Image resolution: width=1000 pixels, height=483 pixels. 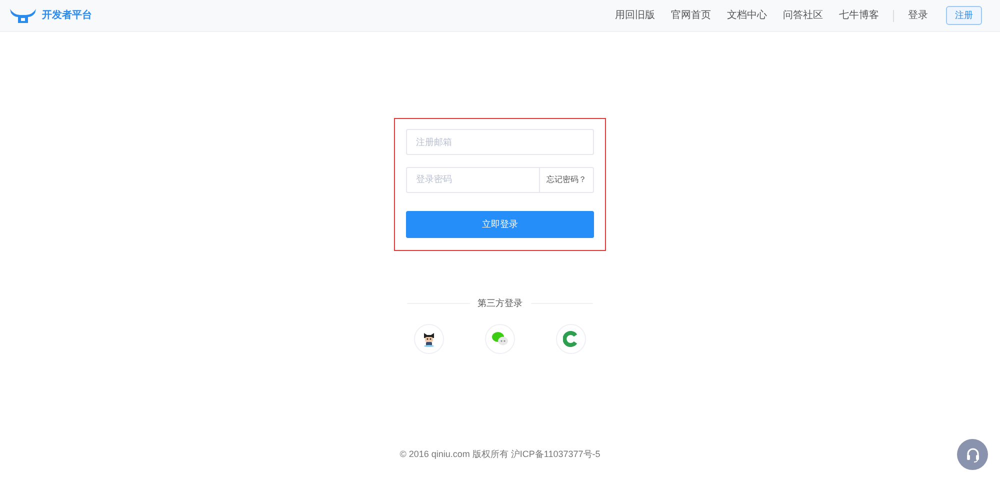 I want to click on support-button, so click(x=972, y=454).